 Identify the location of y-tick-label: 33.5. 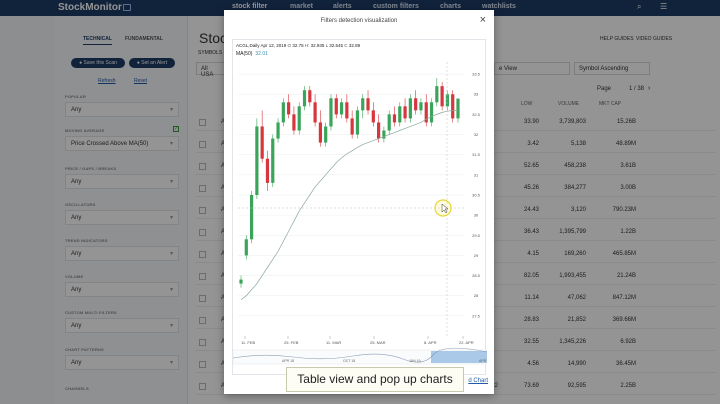
(476, 74).